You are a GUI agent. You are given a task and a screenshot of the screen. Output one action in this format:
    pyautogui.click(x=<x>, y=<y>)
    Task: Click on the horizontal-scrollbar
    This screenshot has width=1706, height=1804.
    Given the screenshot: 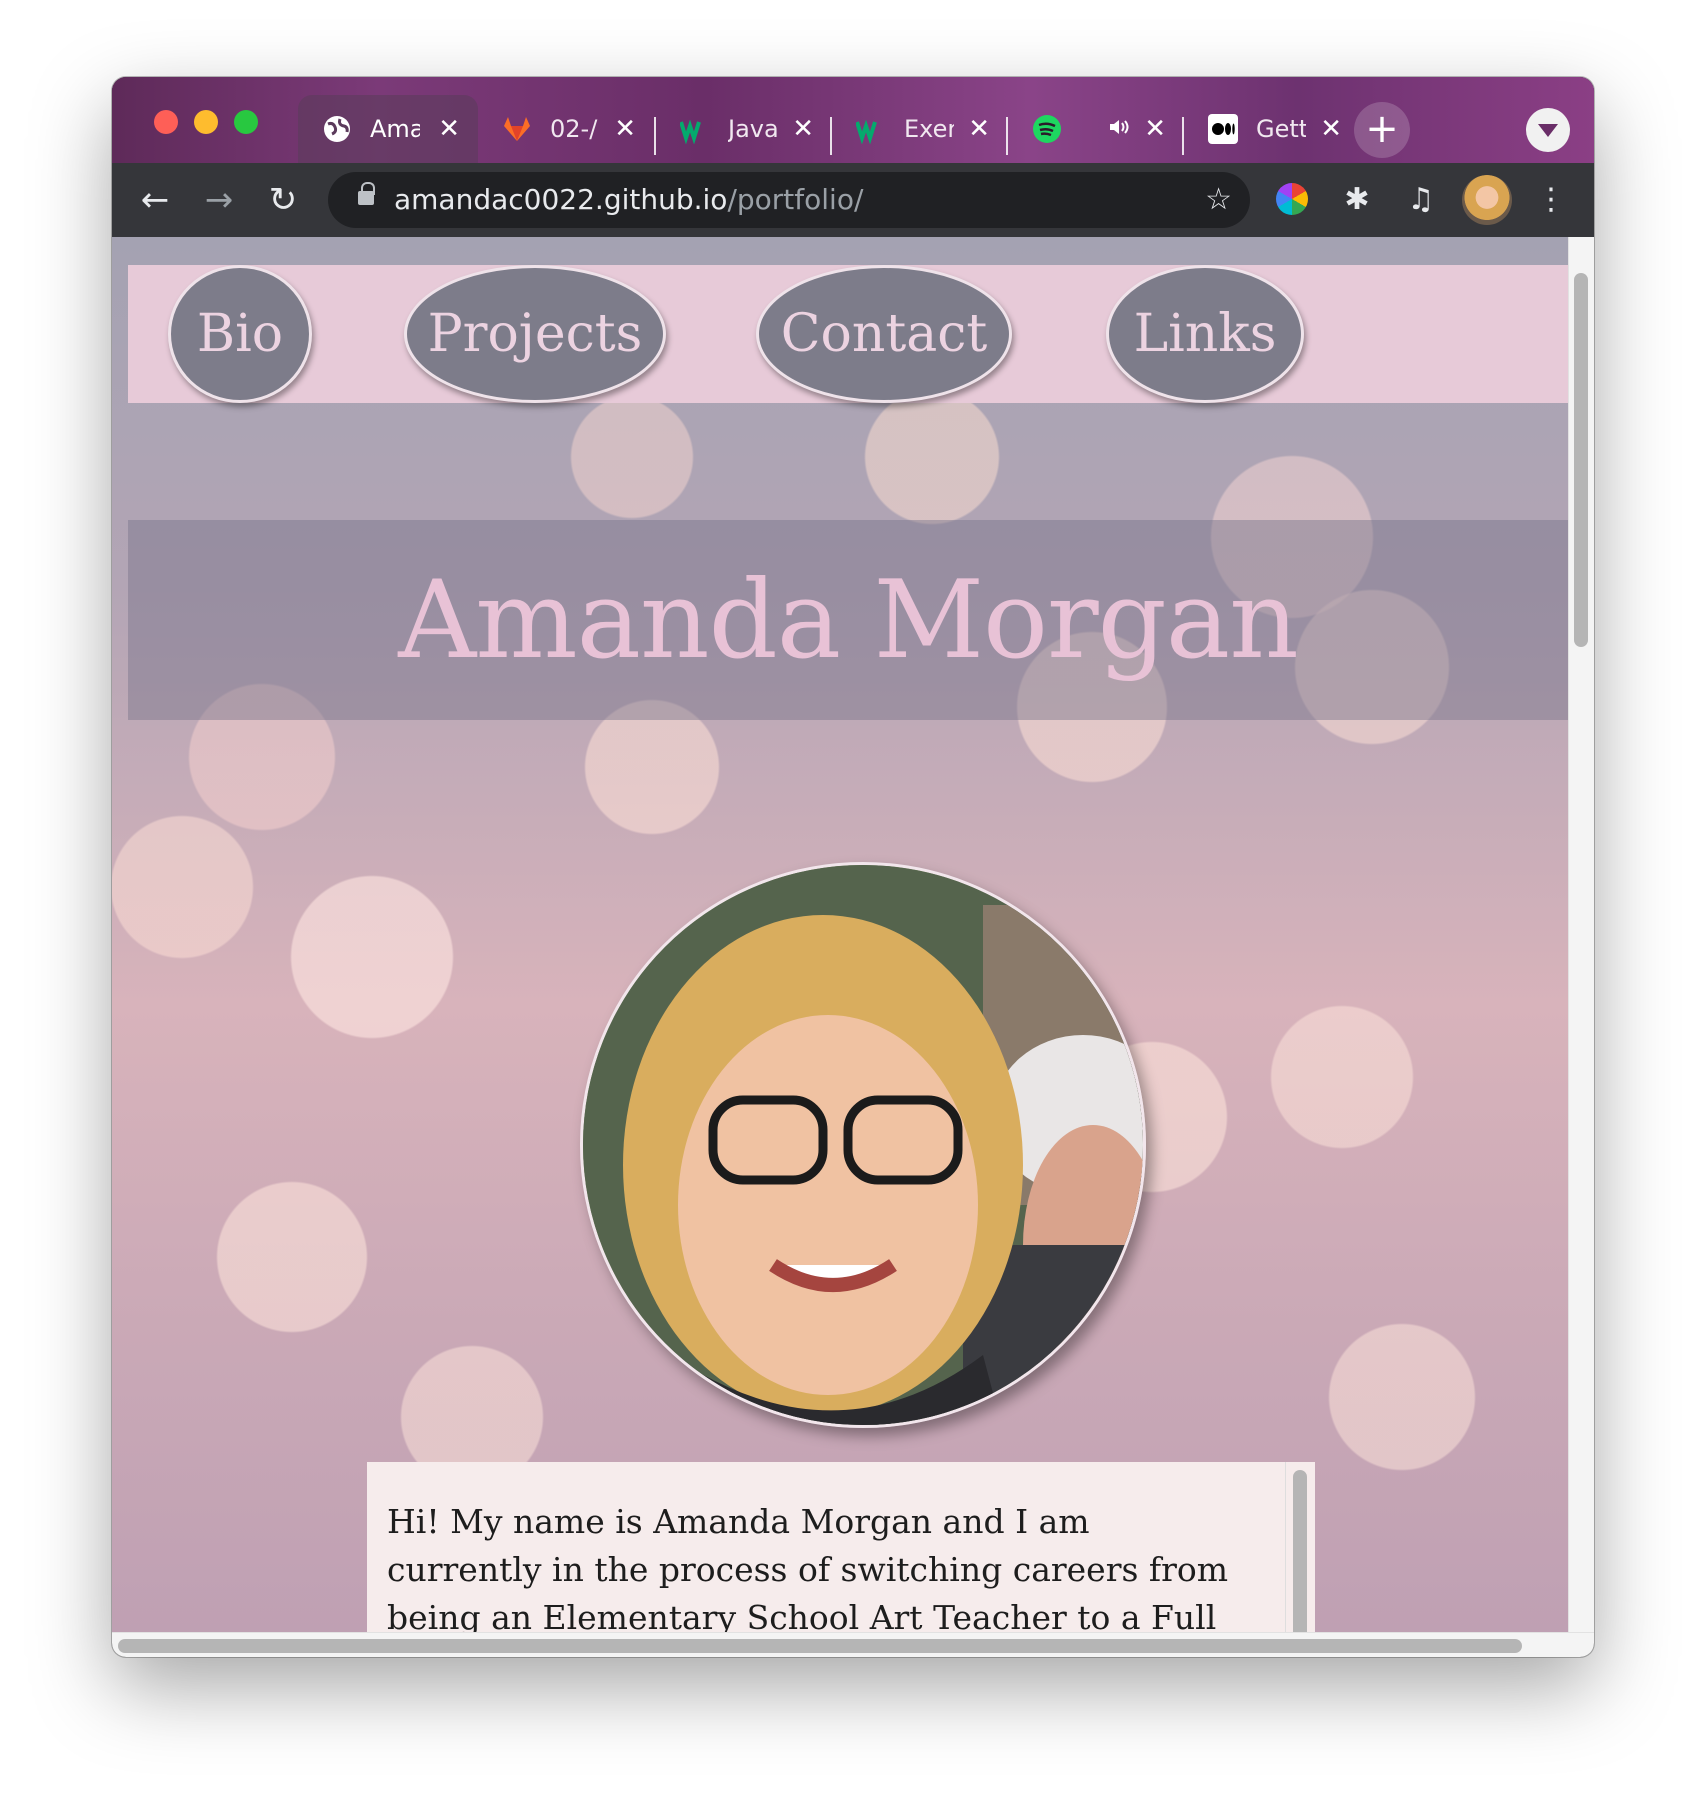 What is the action you would take?
    pyautogui.click(x=853, y=1644)
    